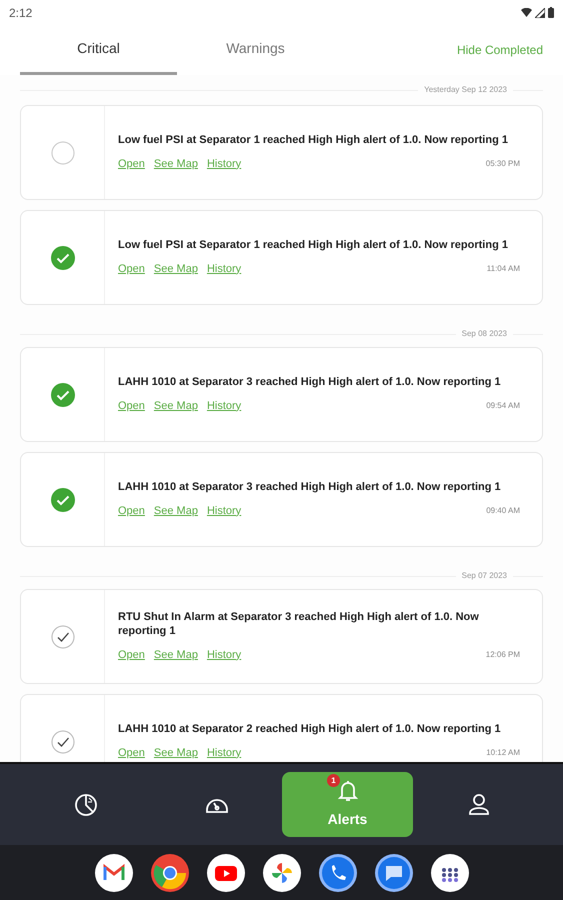 The height and width of the screenshot is (900, 563). What do you see at coordinates (503, 511) in the screenshot?
I see `alert-time: 09:40 AM` at bounding box center [503, 511].